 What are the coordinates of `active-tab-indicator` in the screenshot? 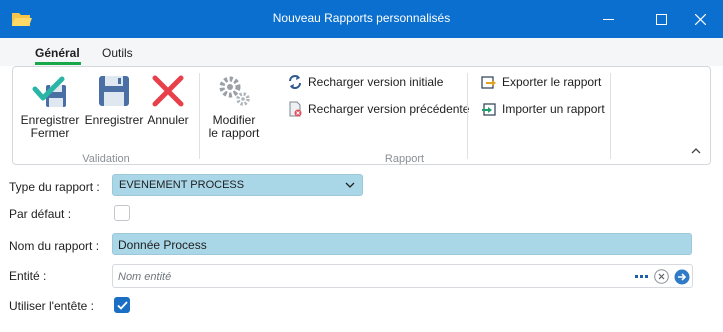 It's located at (58, 63).